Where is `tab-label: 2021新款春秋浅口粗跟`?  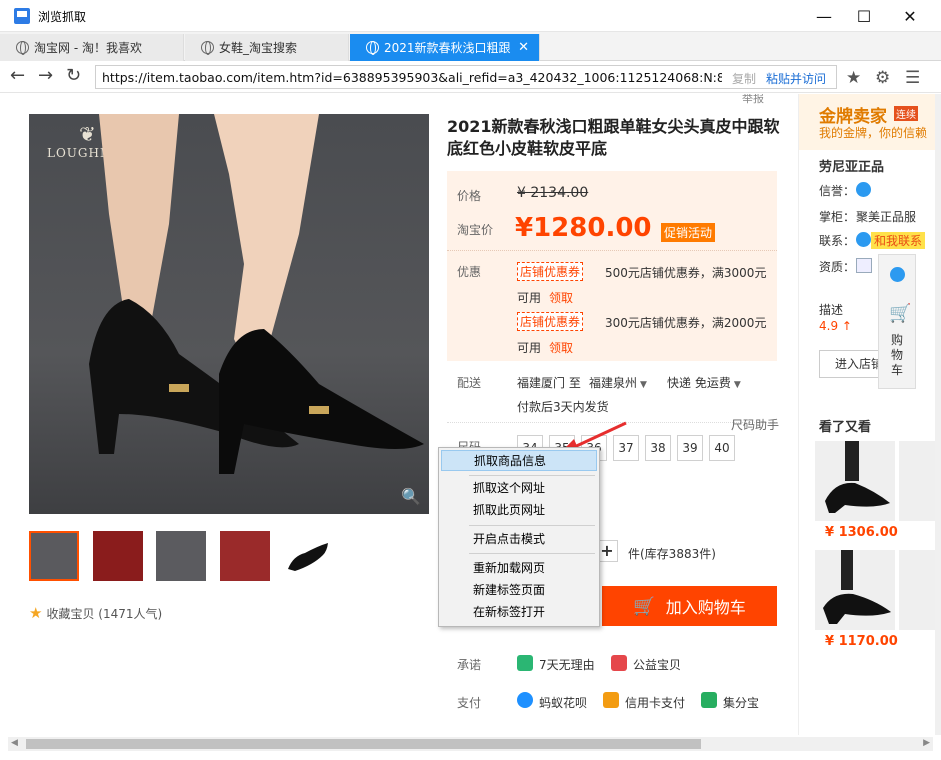
tab-label: 2021新款春秋浅口粗跟 is located at coordinates (447, 48).